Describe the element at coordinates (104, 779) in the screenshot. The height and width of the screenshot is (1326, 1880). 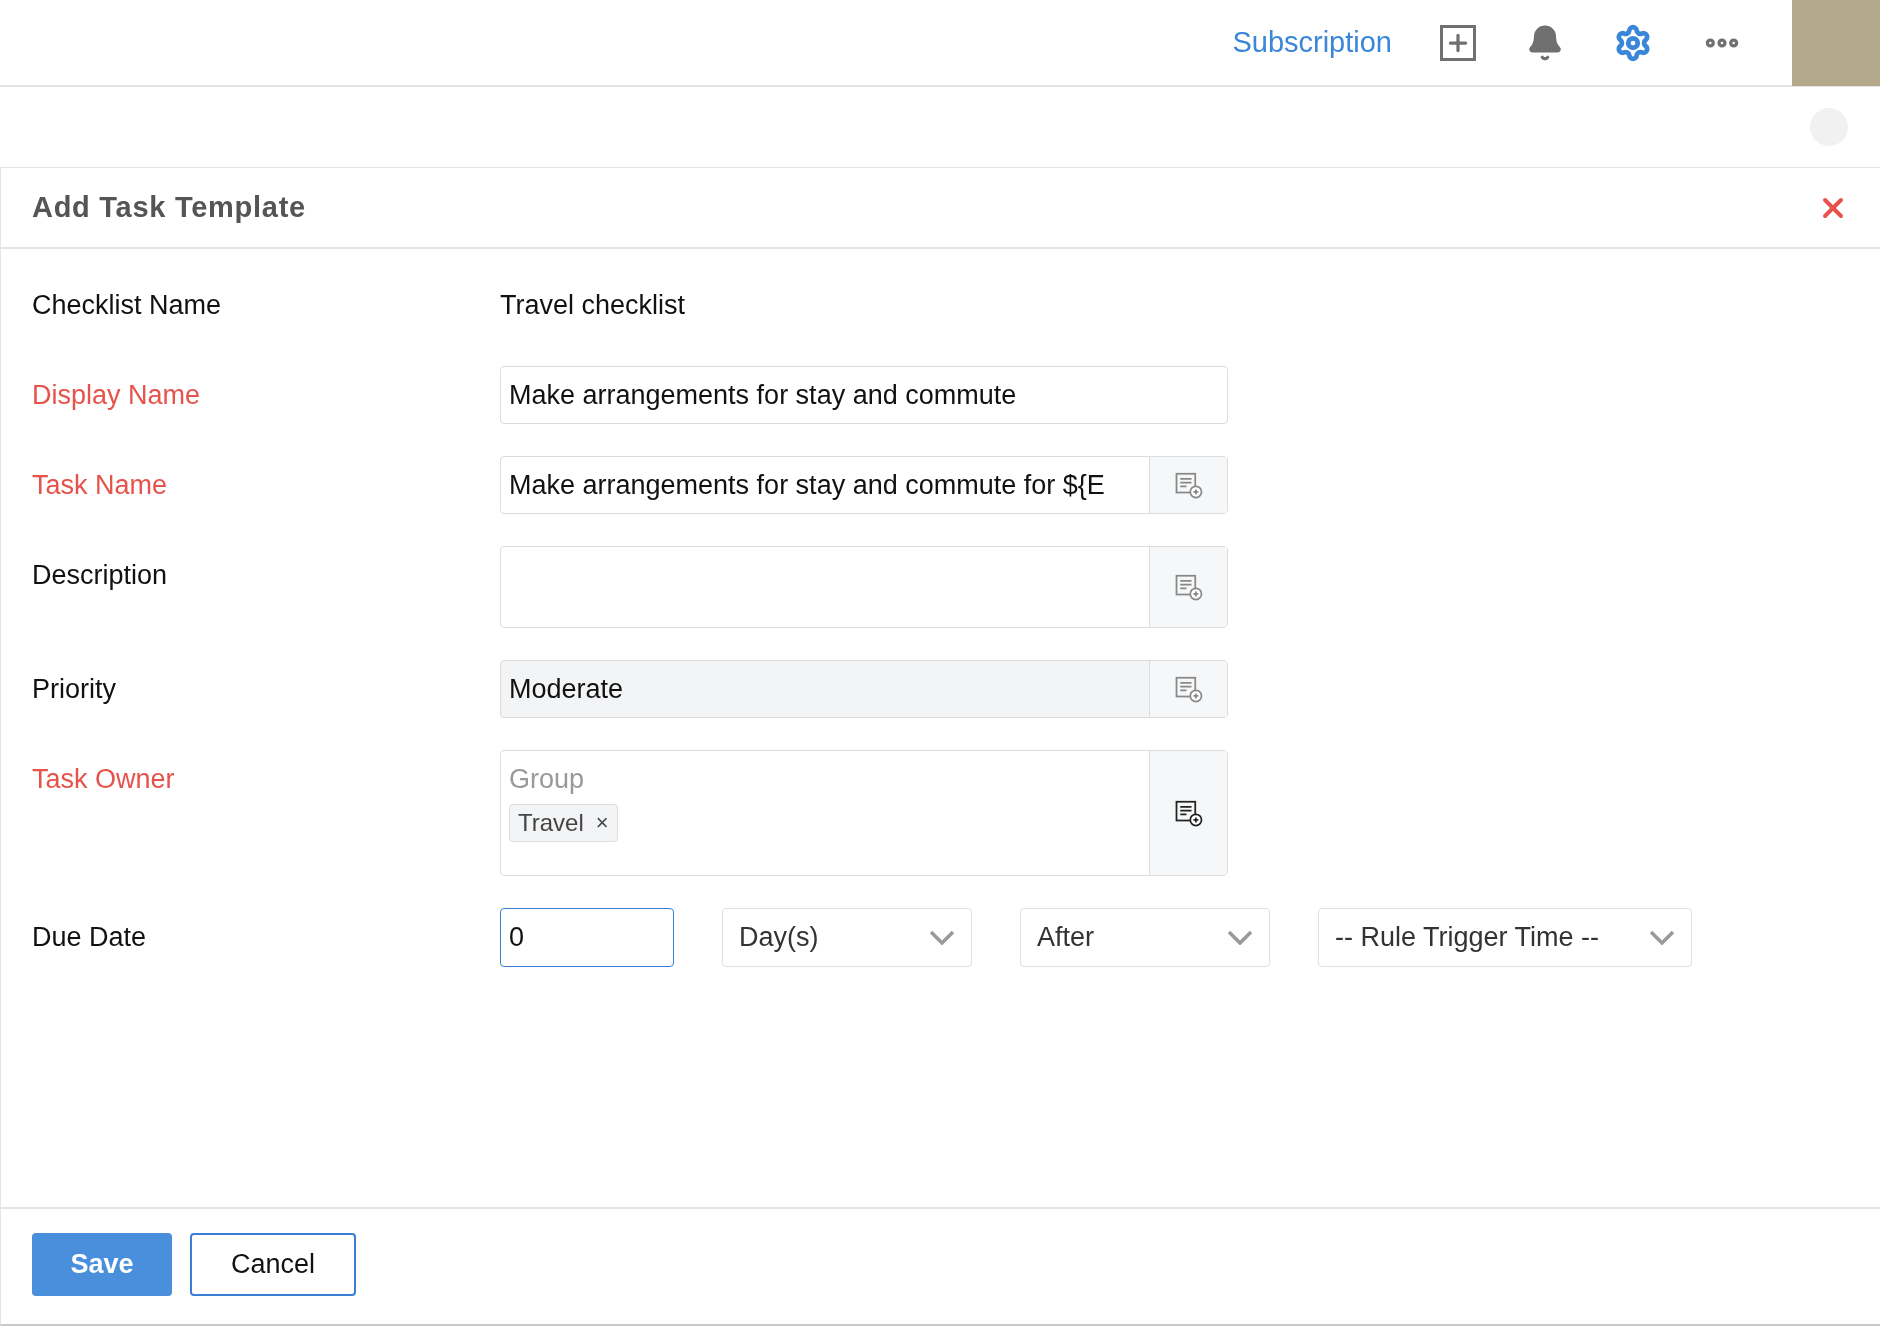
I see `field-label: Task Owner` at that location.